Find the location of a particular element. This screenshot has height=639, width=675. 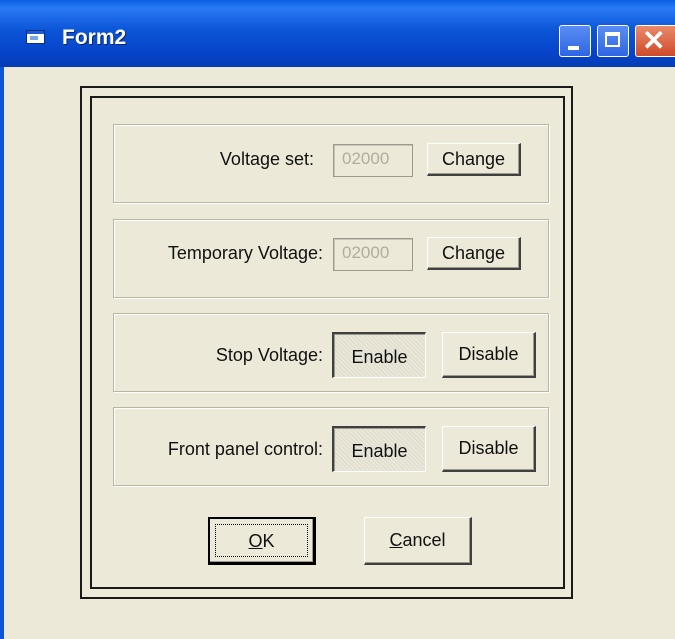

close-icon: ✕ is located at coordinates (654, 40).